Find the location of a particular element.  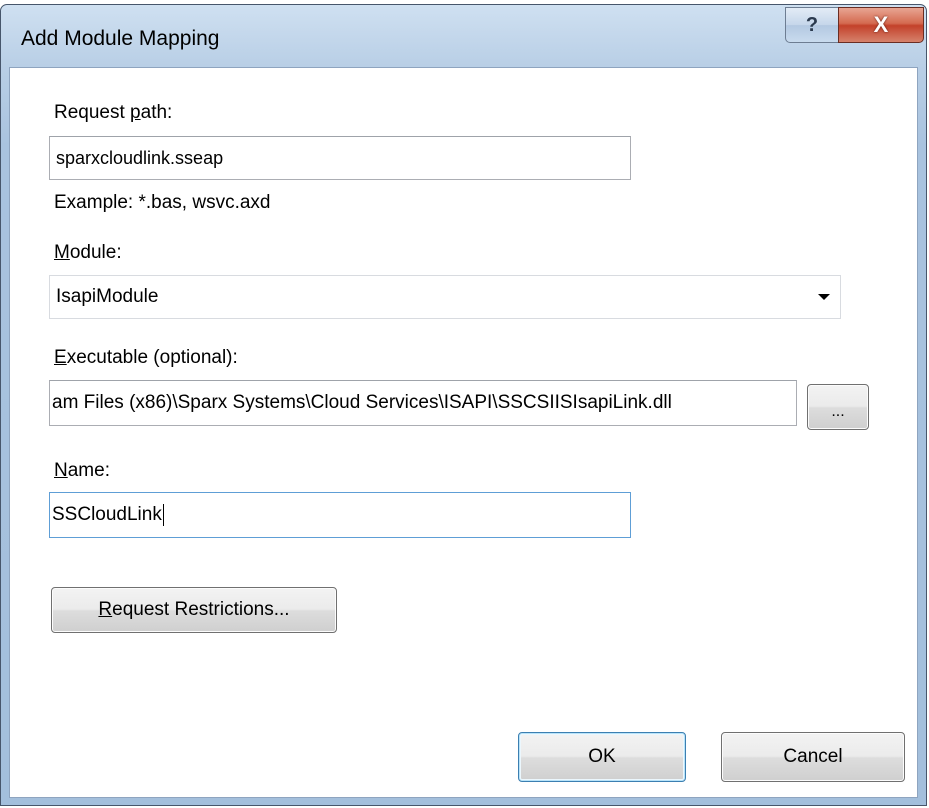

close-icon: X is located at coordinates (881, 24).